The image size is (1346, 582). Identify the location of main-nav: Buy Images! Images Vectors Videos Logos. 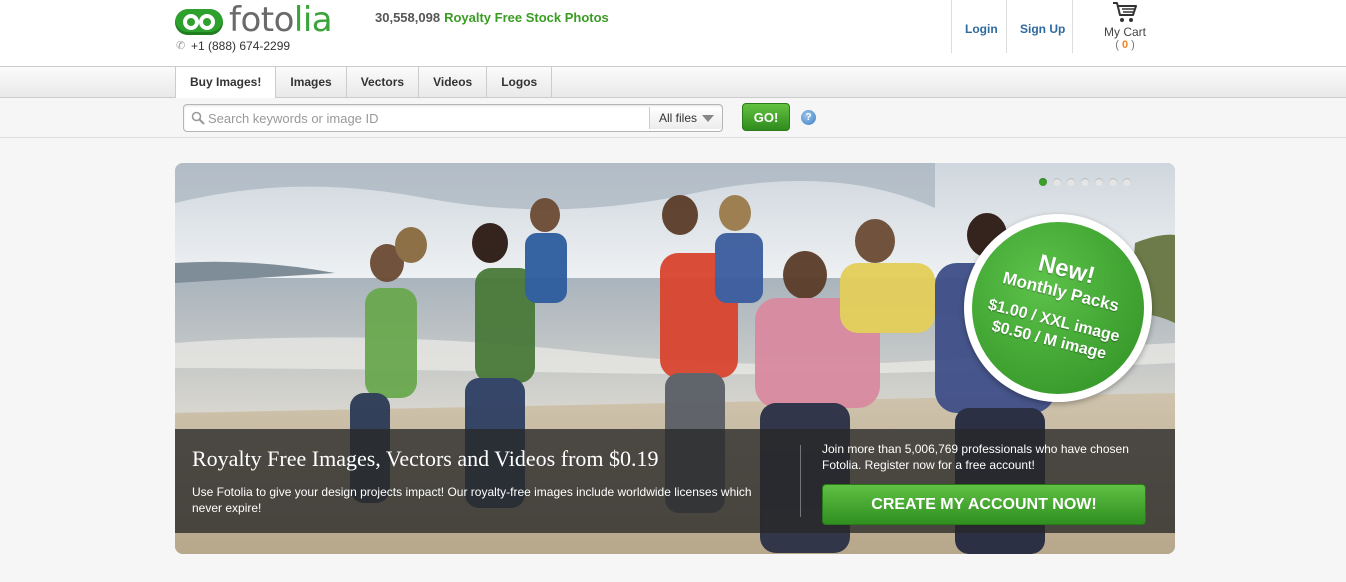
(673, 82).